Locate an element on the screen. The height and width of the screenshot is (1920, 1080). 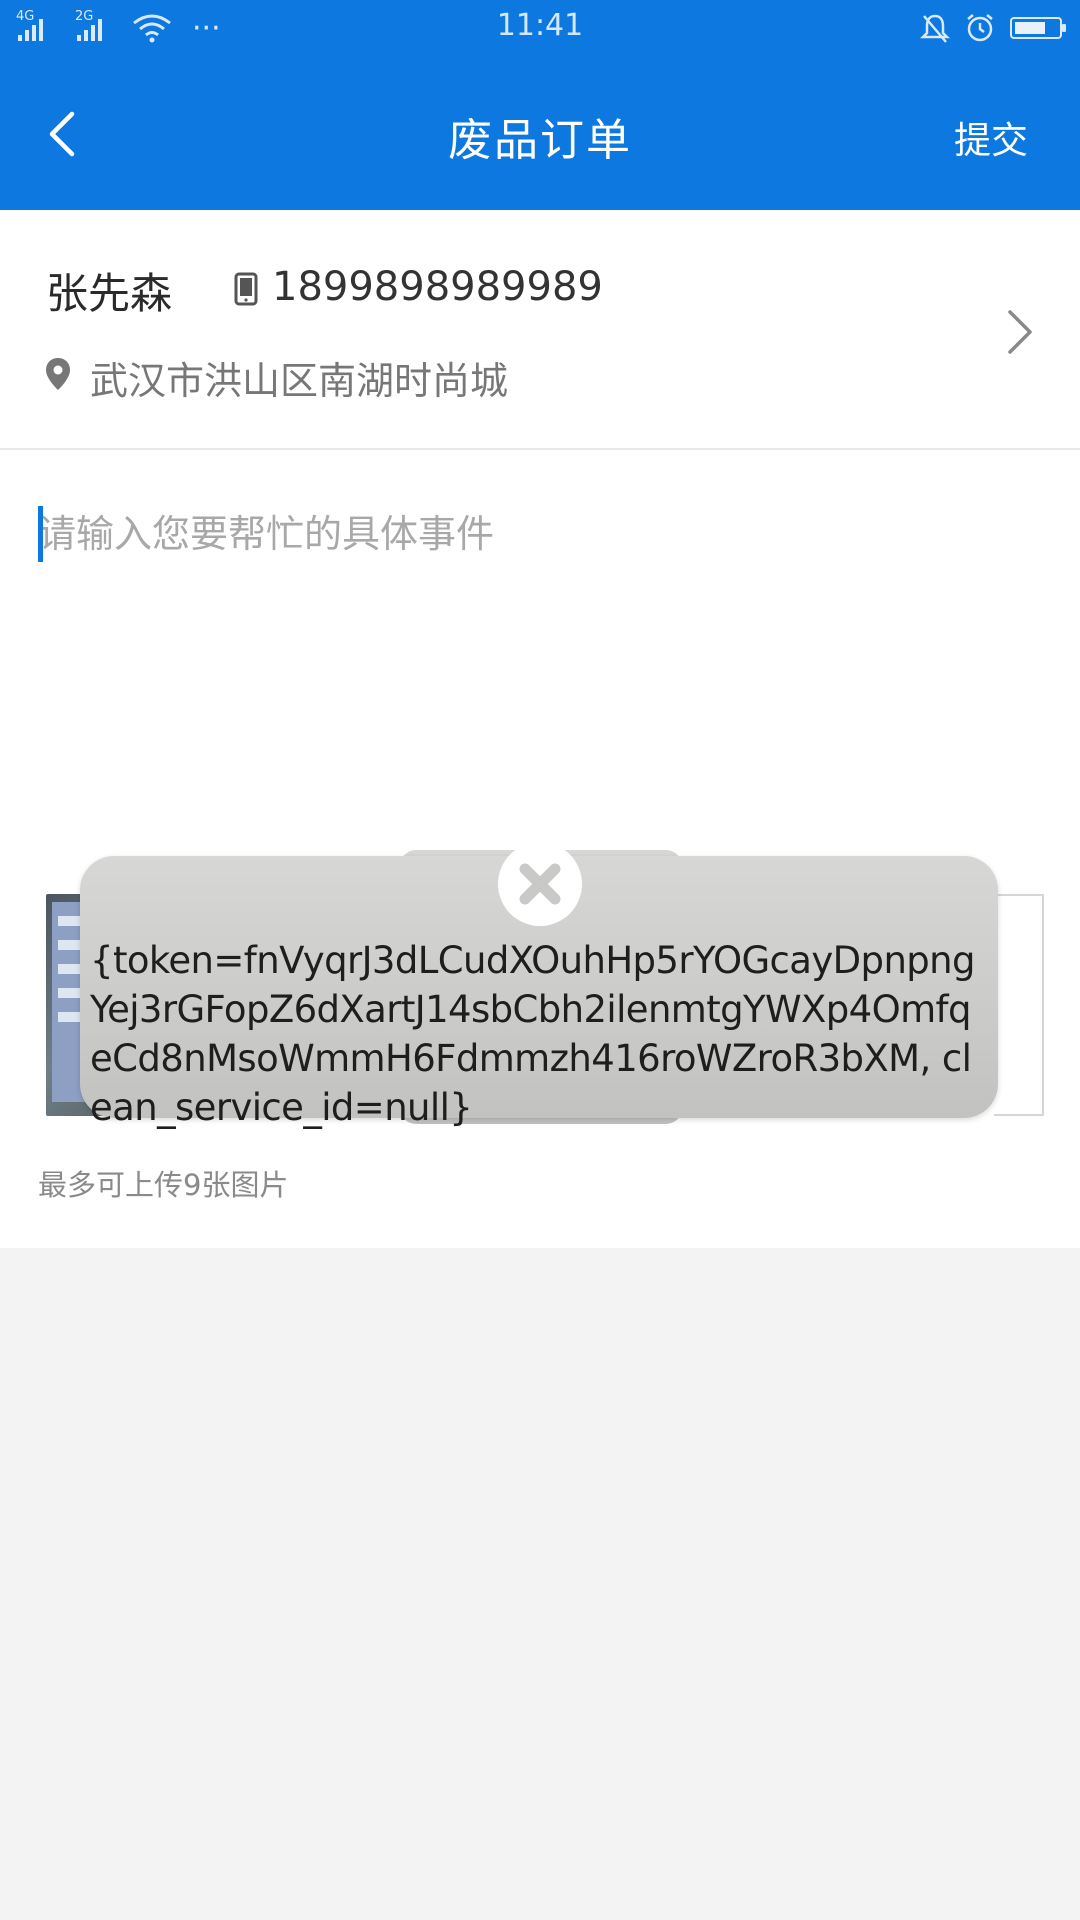
contact-name: 张先森 is located at coordinates (109, 293).